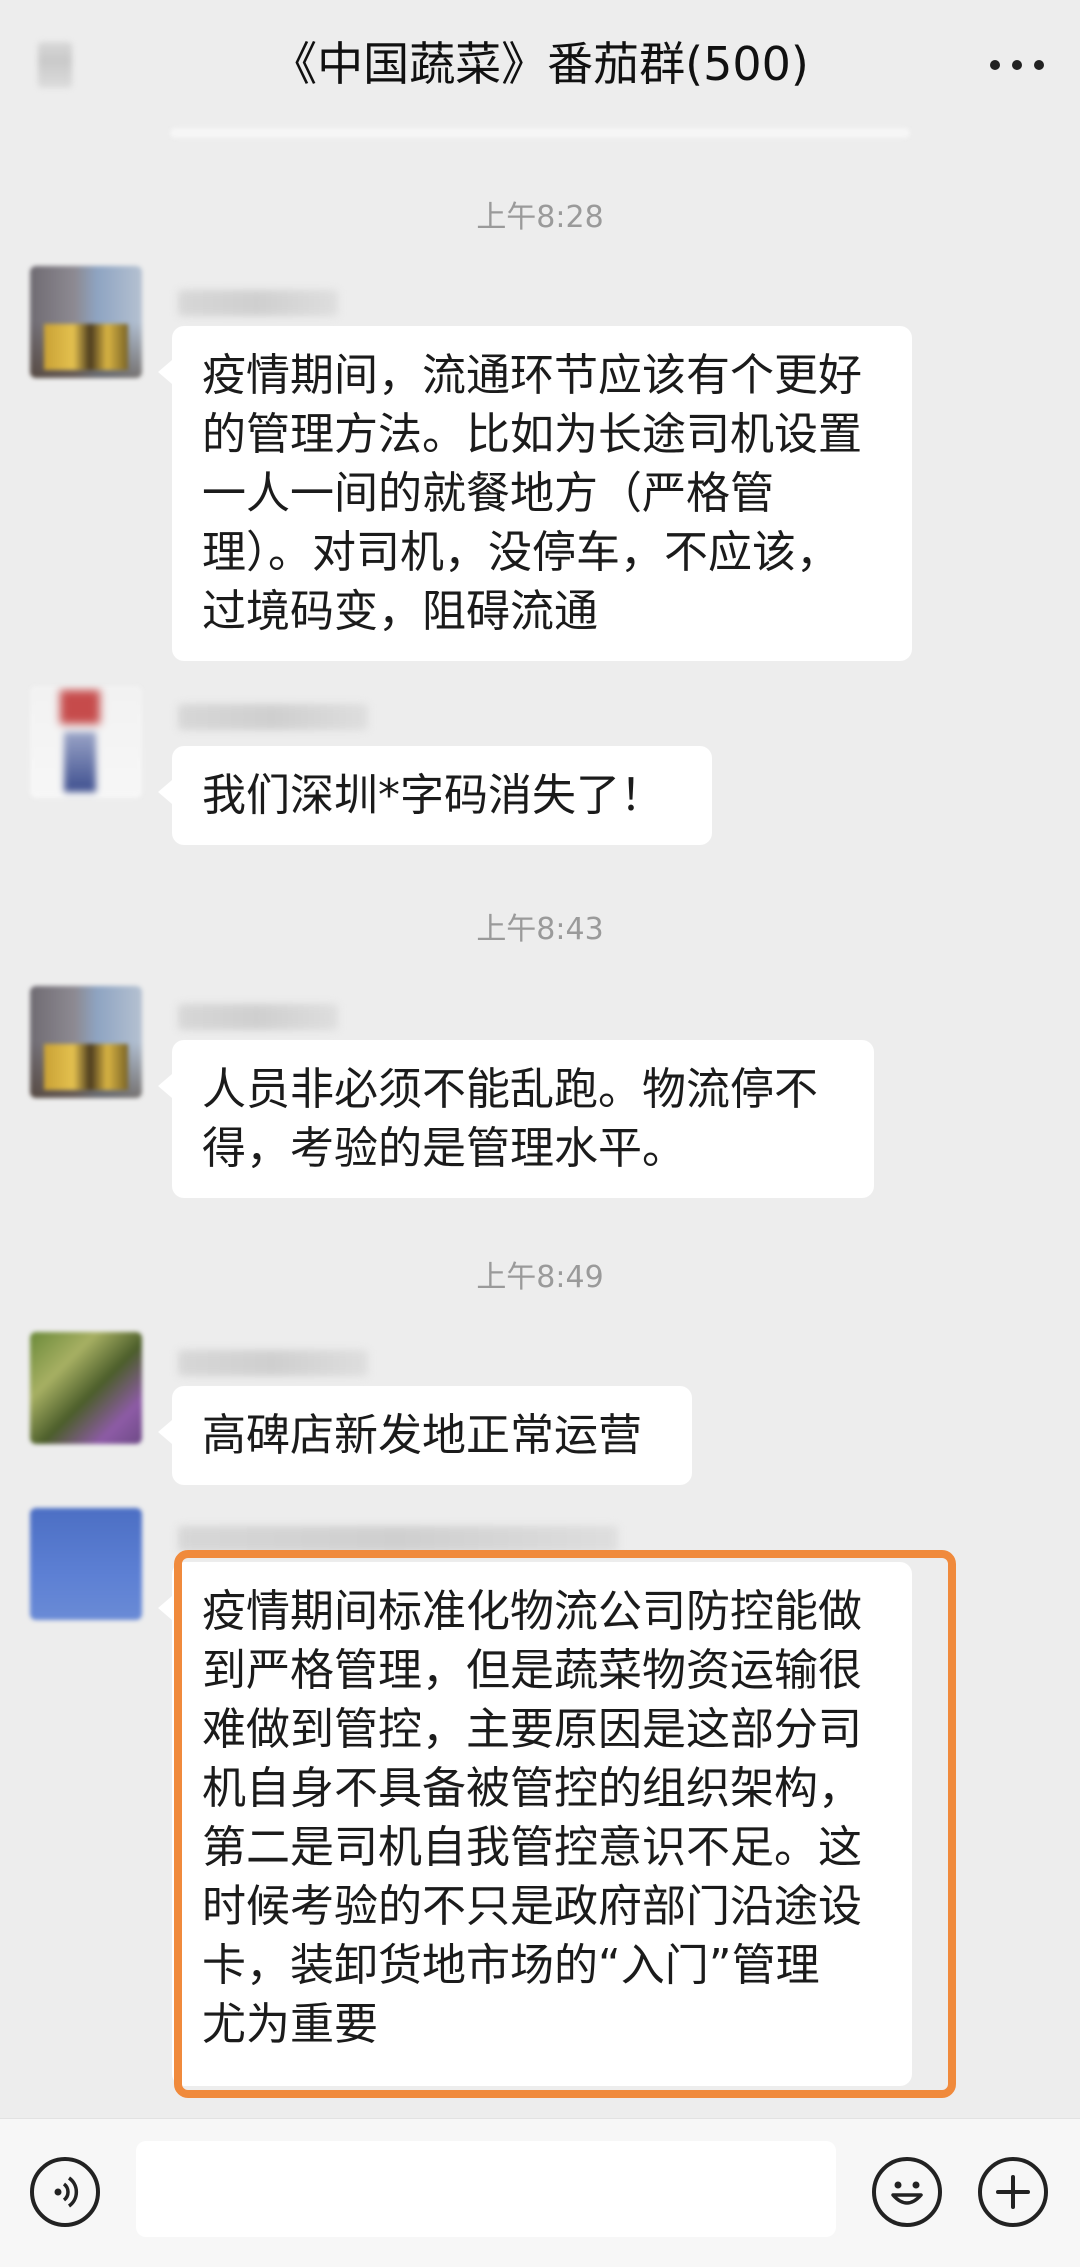 This screenshot has width=1080, height=2267. Describe the element at coordinates (65, 2192) in the screenshot. I see `voice-icon` at that location.